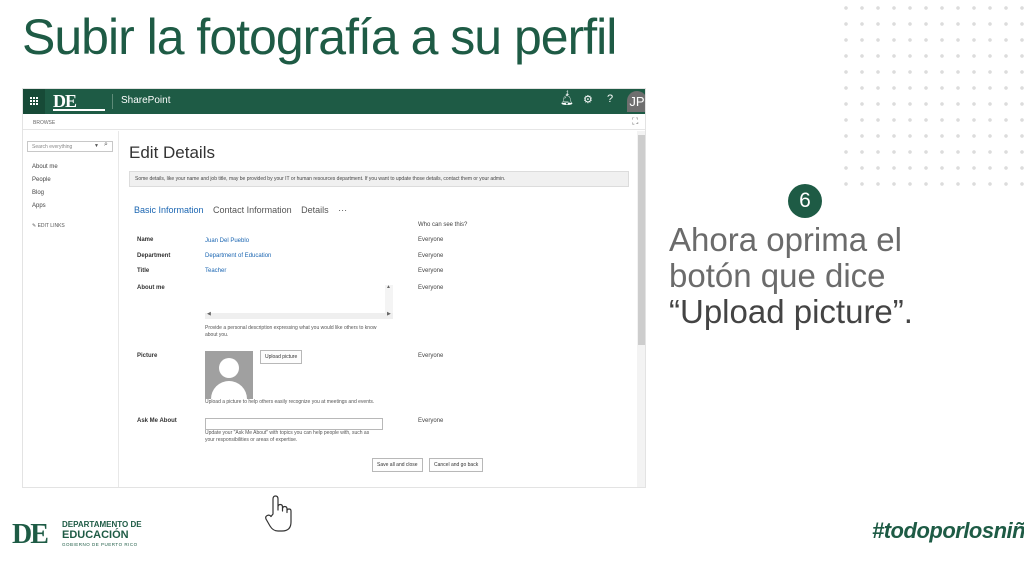 The height and width of the screenshot is (576, 1024). What do you see at coordinates (610, 99) in the screenshot?
I see `help-icon: ?` at bounding box center [610, 99].